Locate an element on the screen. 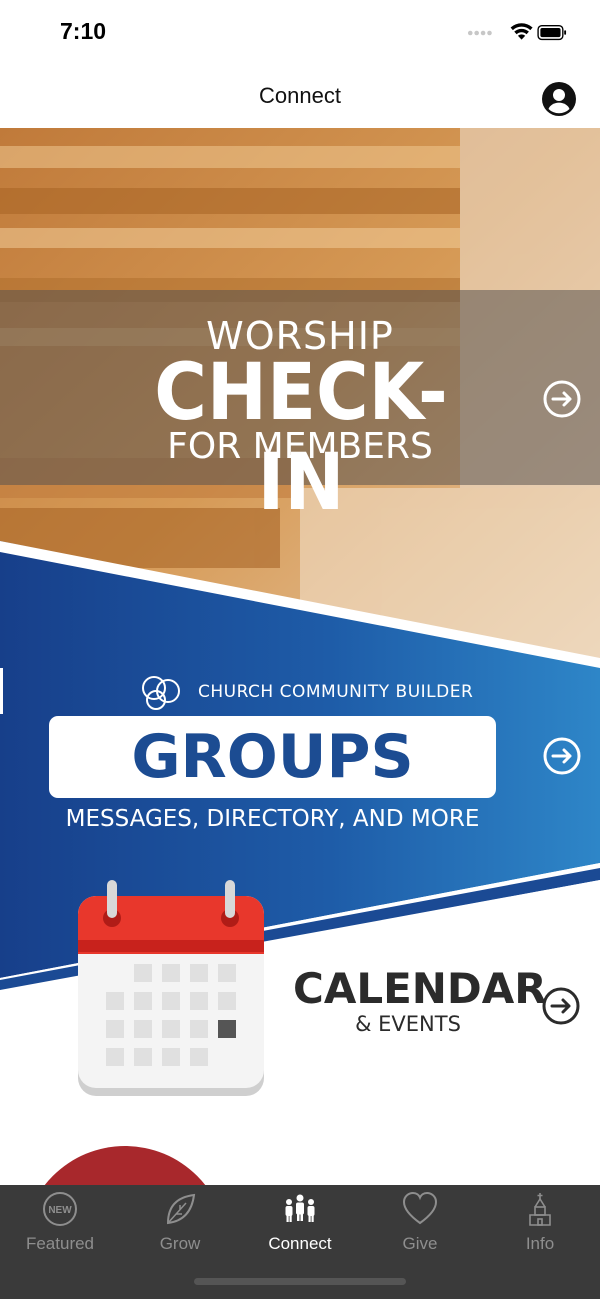  page-title: Connect is located at coordinates (300, 95).